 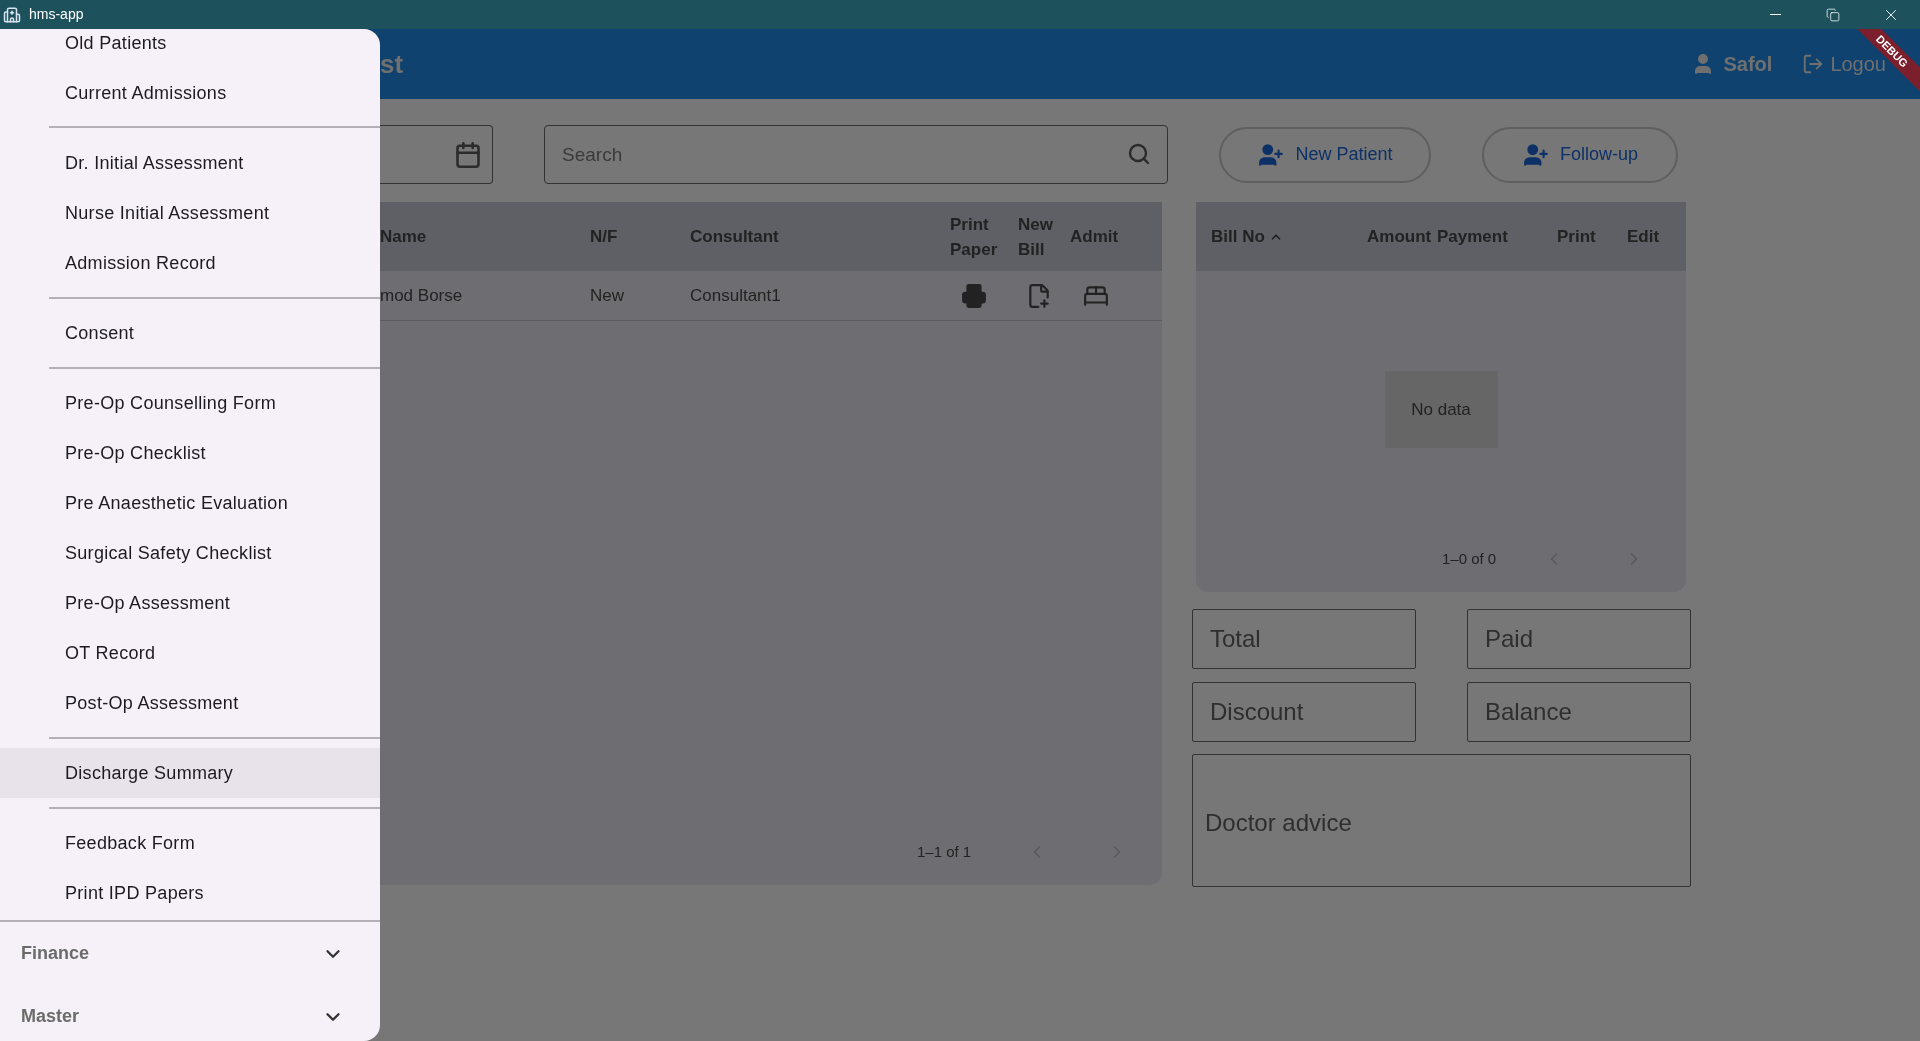 What do you see at coordinates (190, 163) in the screenshot?
I see `drawer-item: Dr. Initial Assessment` at bounding box center [190, 163].